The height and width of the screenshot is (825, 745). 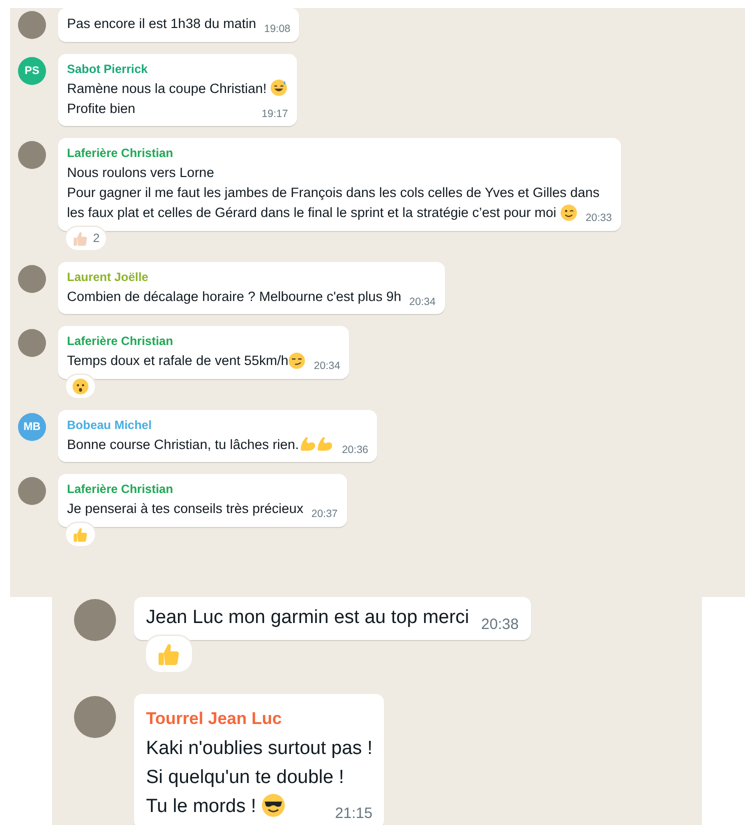 What do you see at coordinates (234, 296) in the screenshot?
I see `message-text: Combien de décalage horaire ? Melbourne c'est plus 9h` at bounding box center [234, 296].